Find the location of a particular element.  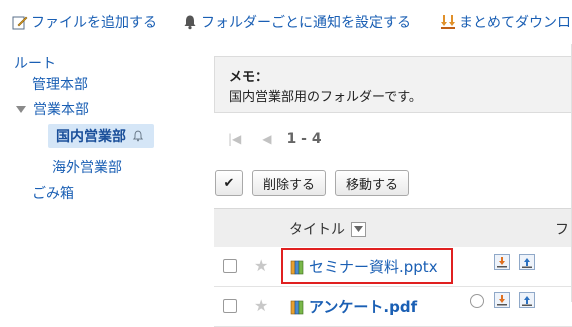

folder-notify-label: フォルダーごとに通知を設定する is located at coordinates (306, 23).